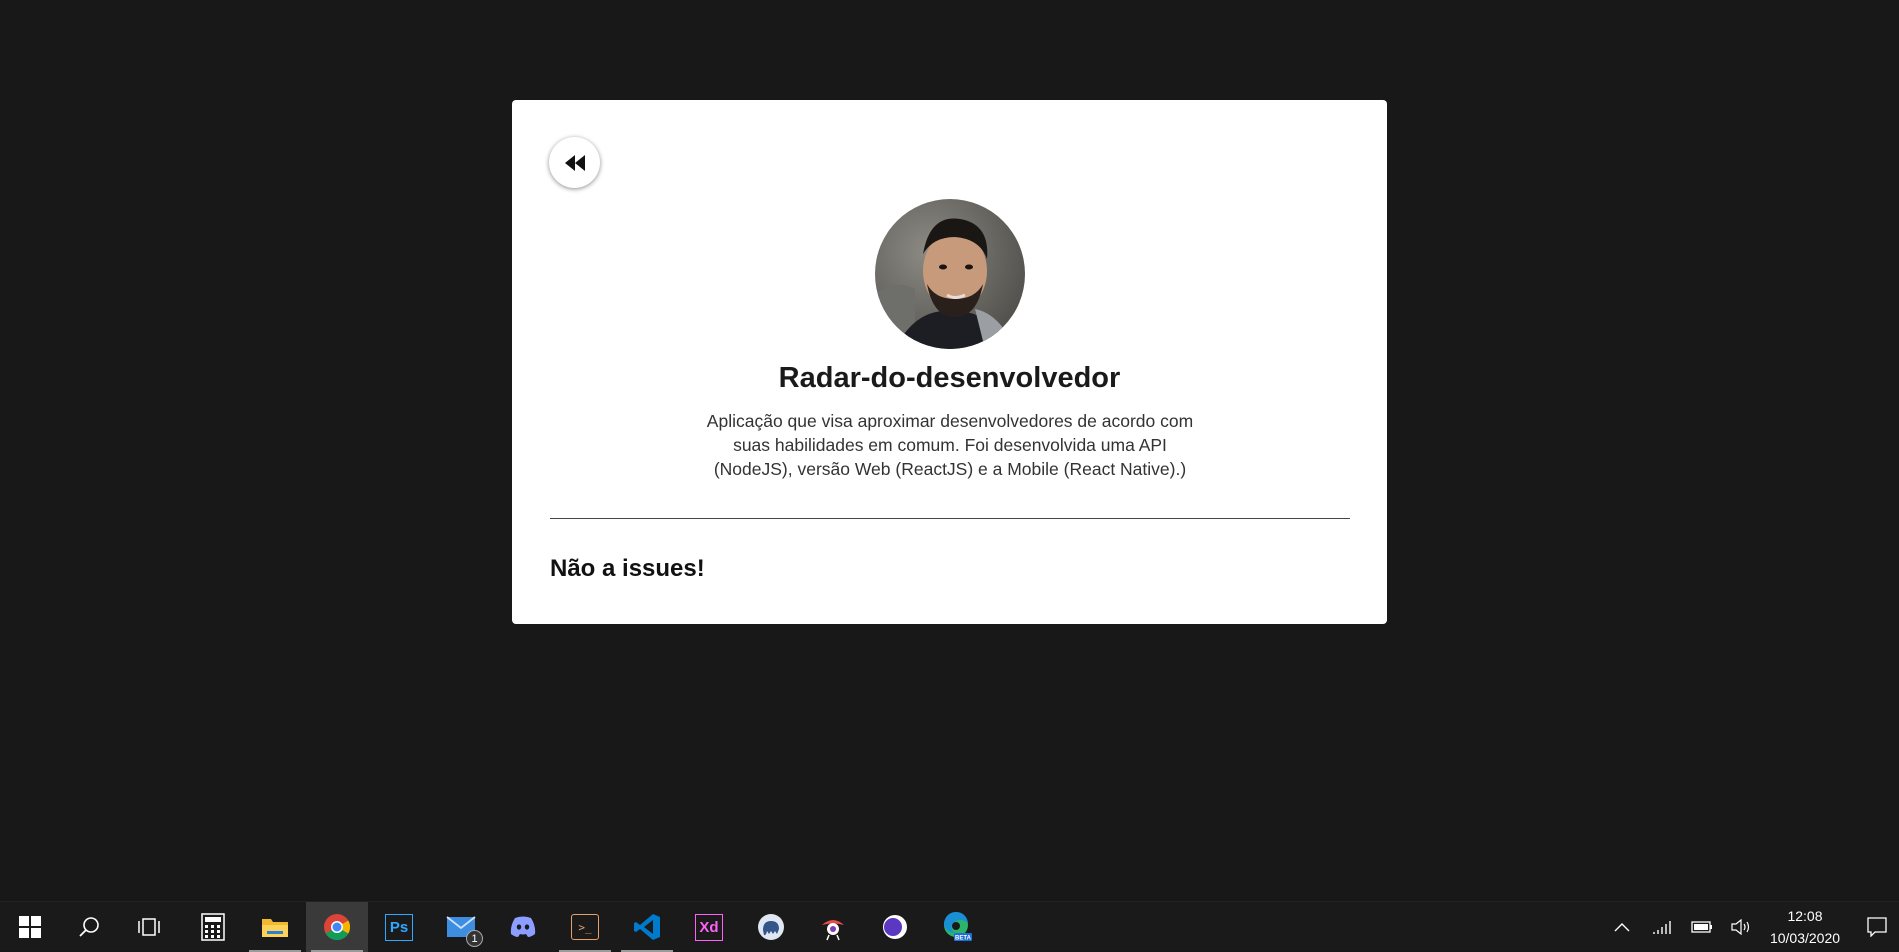 This screenshot has width=1899, height=952. I want to click on elephant-icon, so click(771, 927).